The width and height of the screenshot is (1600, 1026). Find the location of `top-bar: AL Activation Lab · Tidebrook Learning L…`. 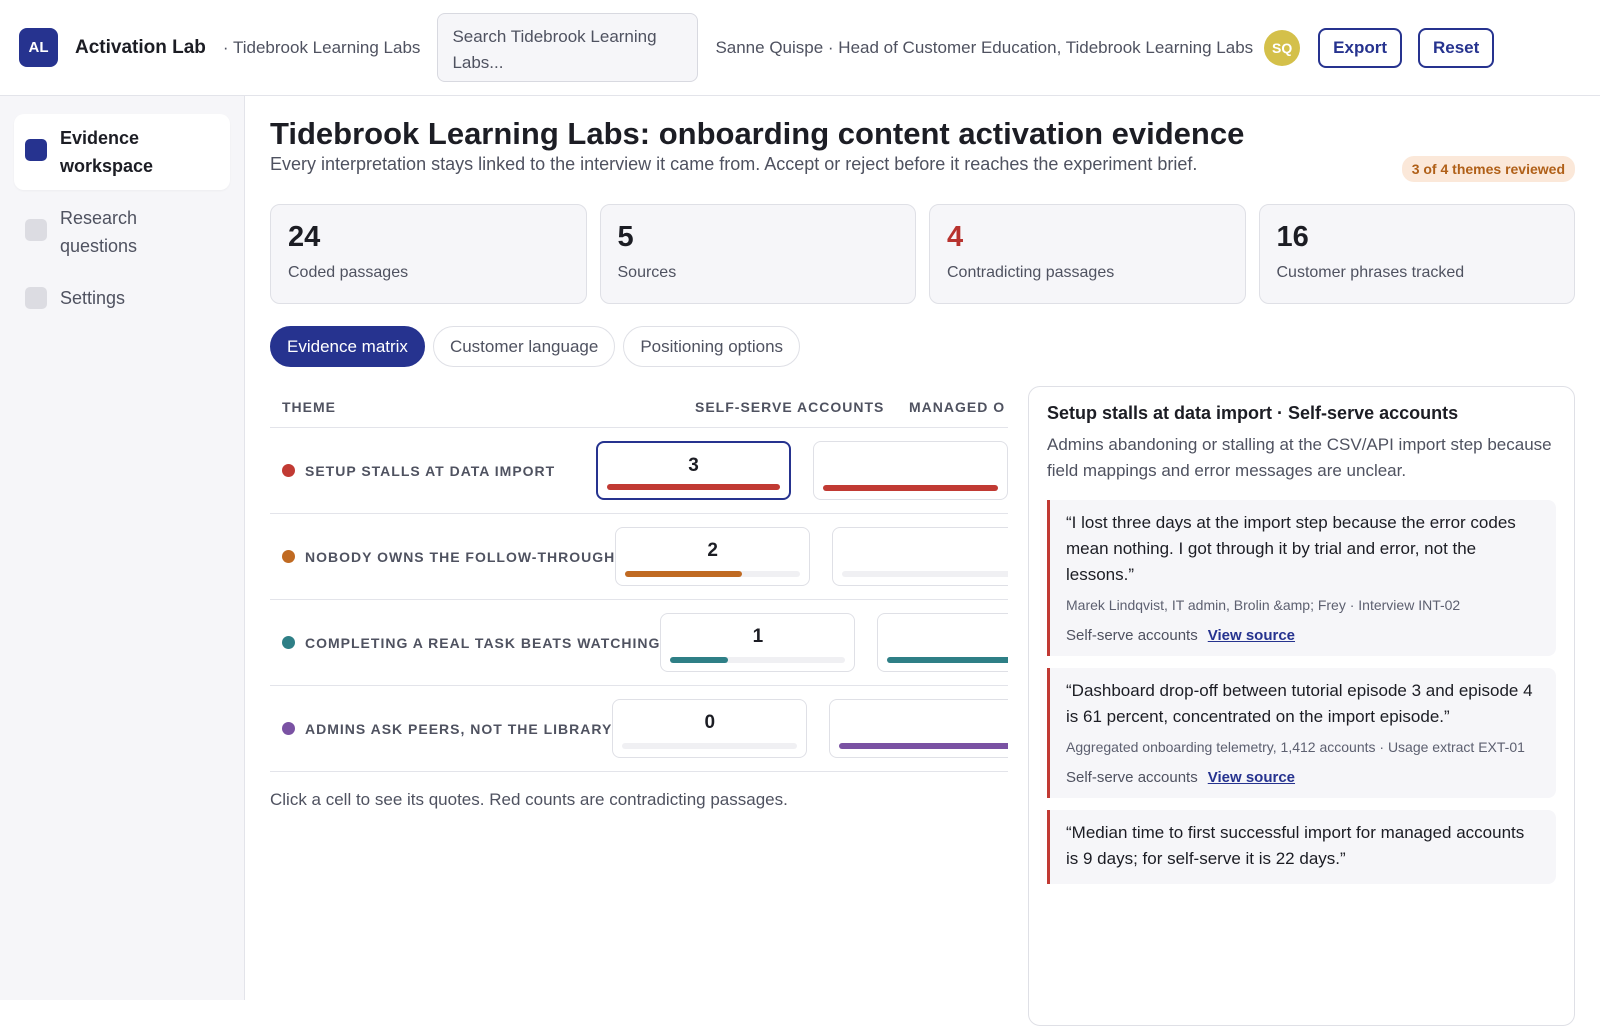

top-bar: AL Activation Lab · Tidebrook Learning L… is located at coordinates (800, 48).